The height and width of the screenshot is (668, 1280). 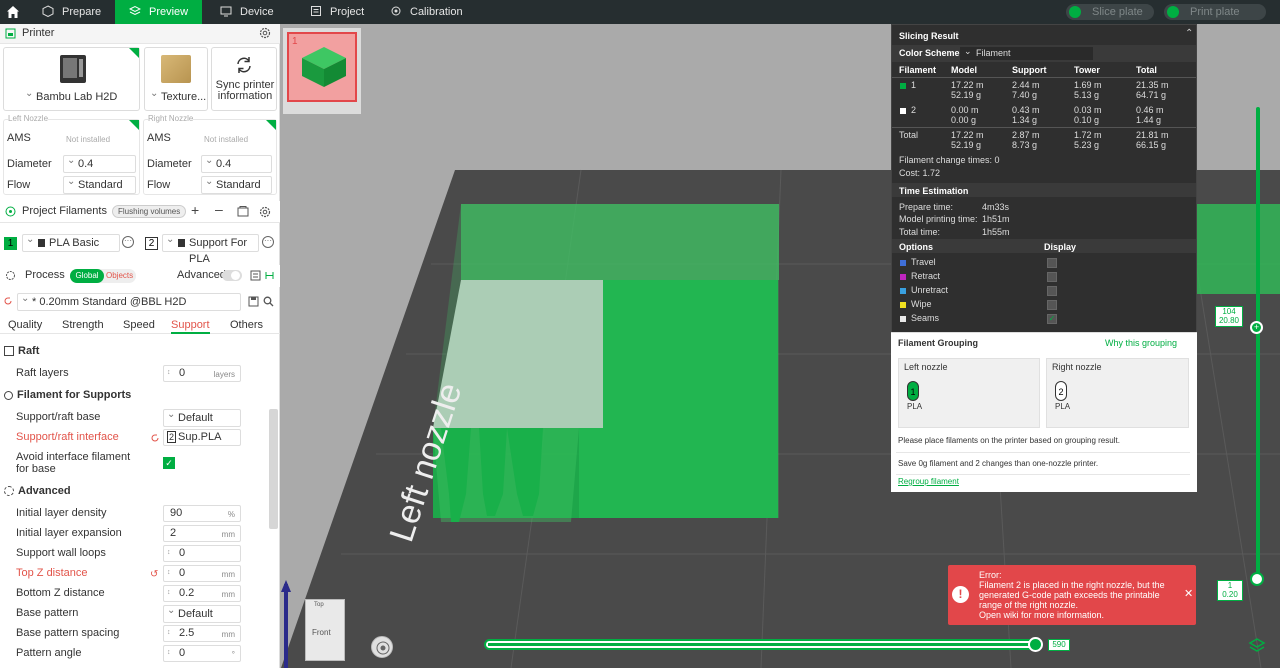 I want to click on tab-calibration: Calibration, so click(x=422, y=12).